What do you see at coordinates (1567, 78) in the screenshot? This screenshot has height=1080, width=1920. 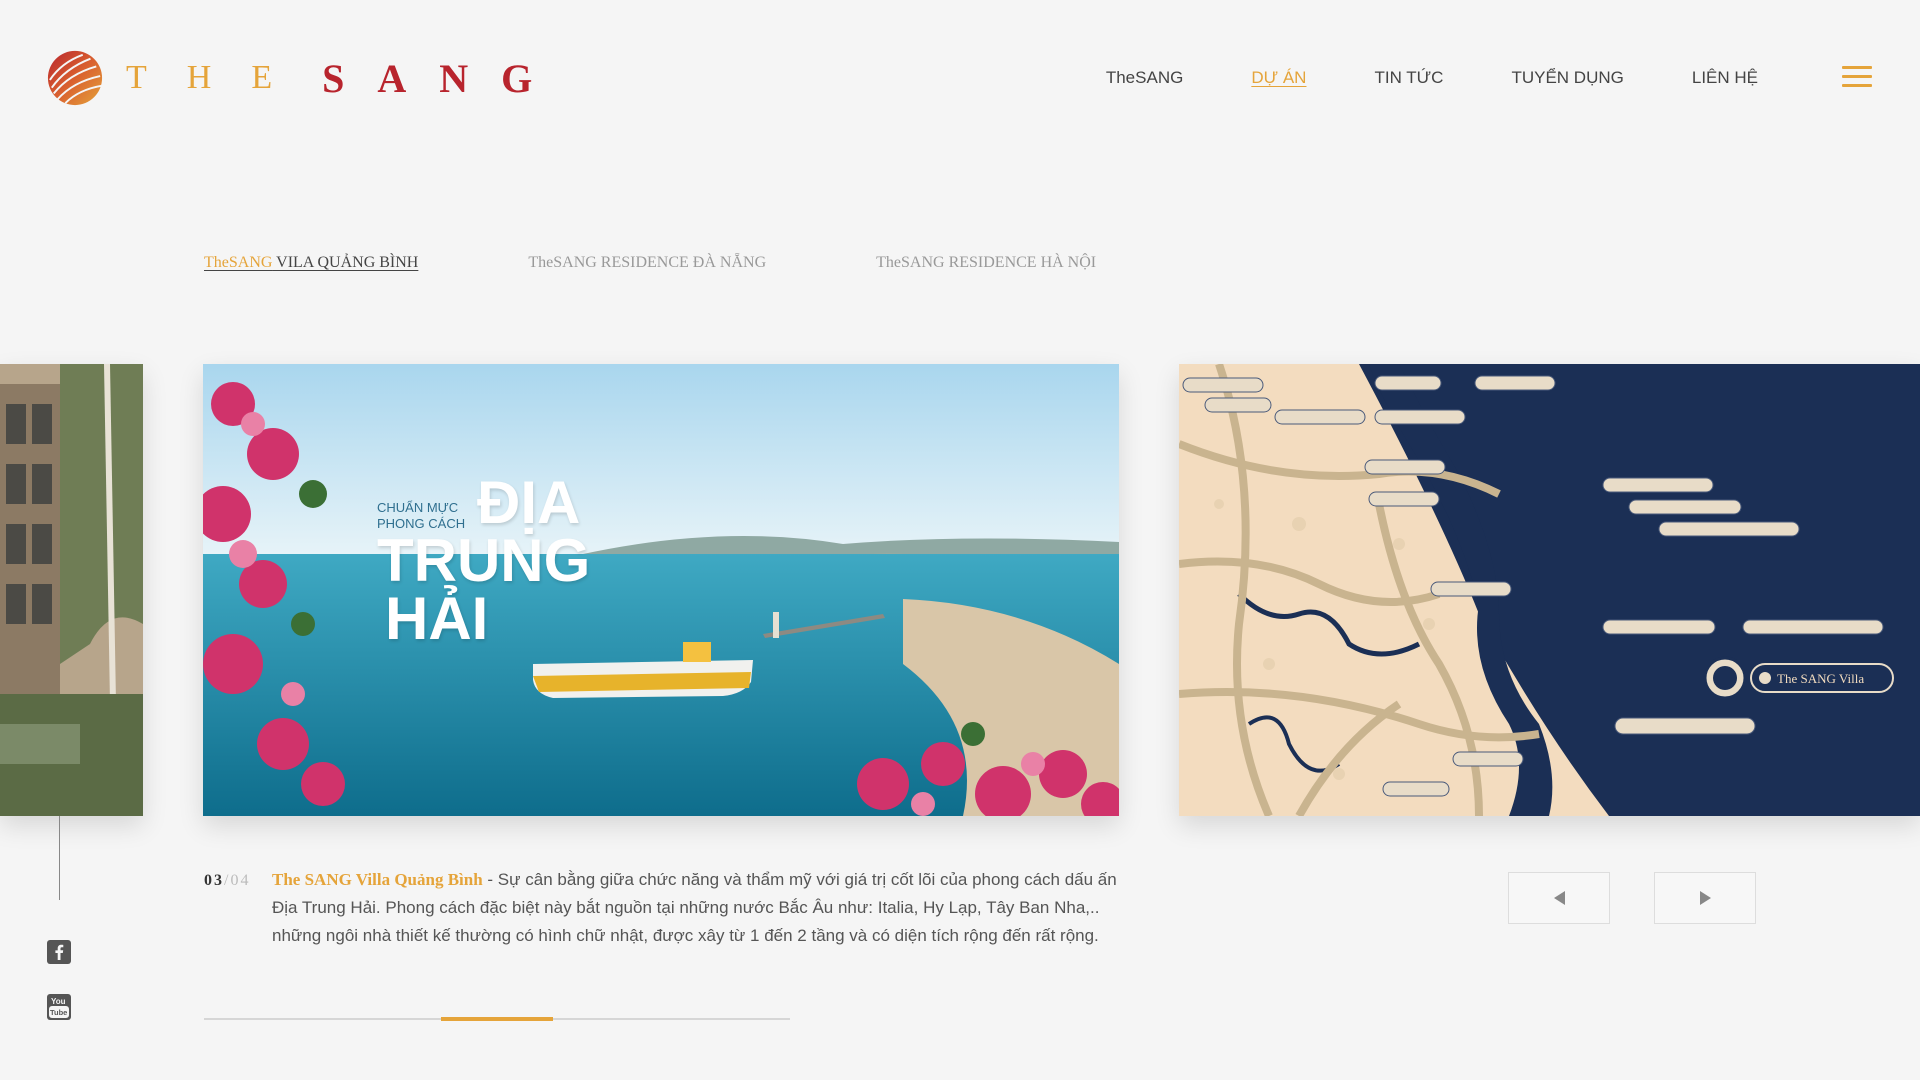 I see `nav-item-tuyen-dung: TUYỂN DỤNG` at bounding box center [1567, 78].